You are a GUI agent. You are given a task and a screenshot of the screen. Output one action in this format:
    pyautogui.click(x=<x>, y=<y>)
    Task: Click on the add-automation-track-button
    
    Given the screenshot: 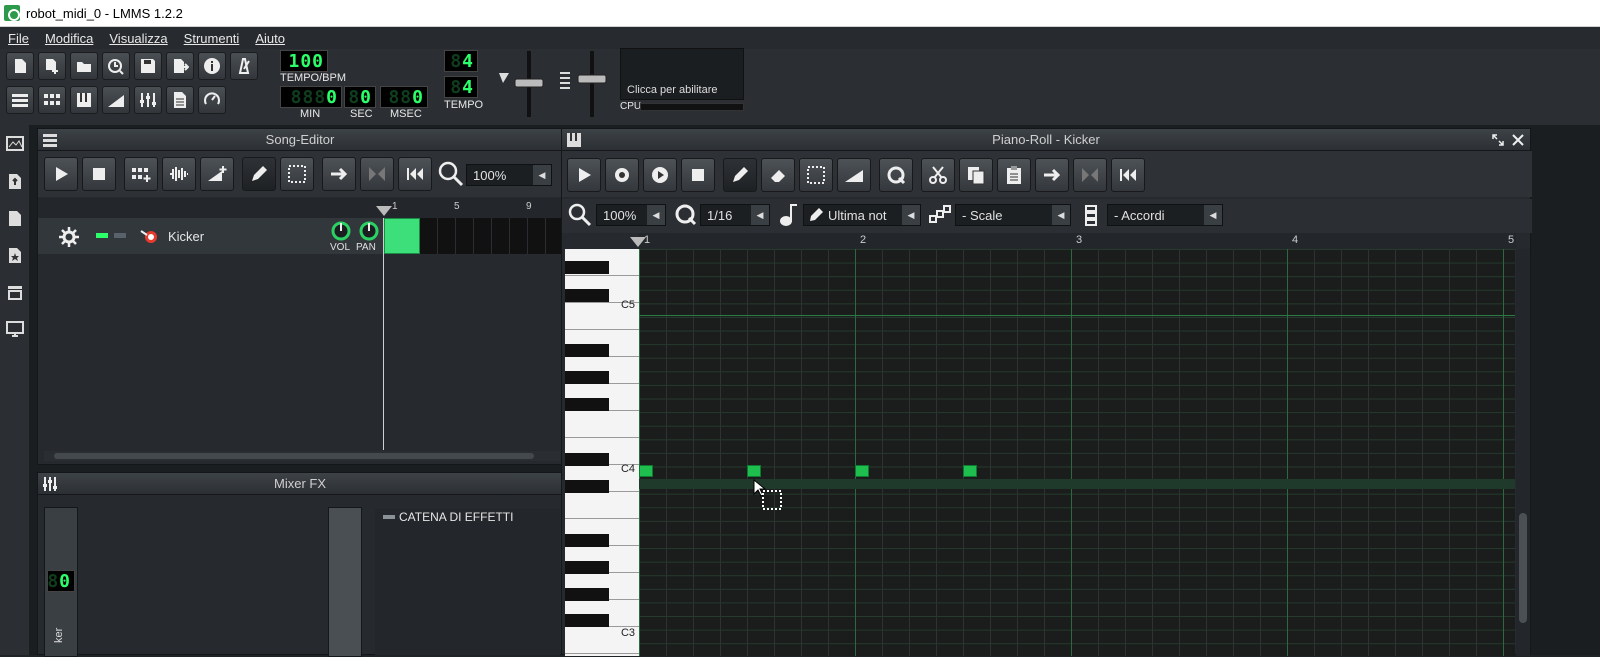 What is the action you would take?
    pyautogui.click(x=217, y=174)
    